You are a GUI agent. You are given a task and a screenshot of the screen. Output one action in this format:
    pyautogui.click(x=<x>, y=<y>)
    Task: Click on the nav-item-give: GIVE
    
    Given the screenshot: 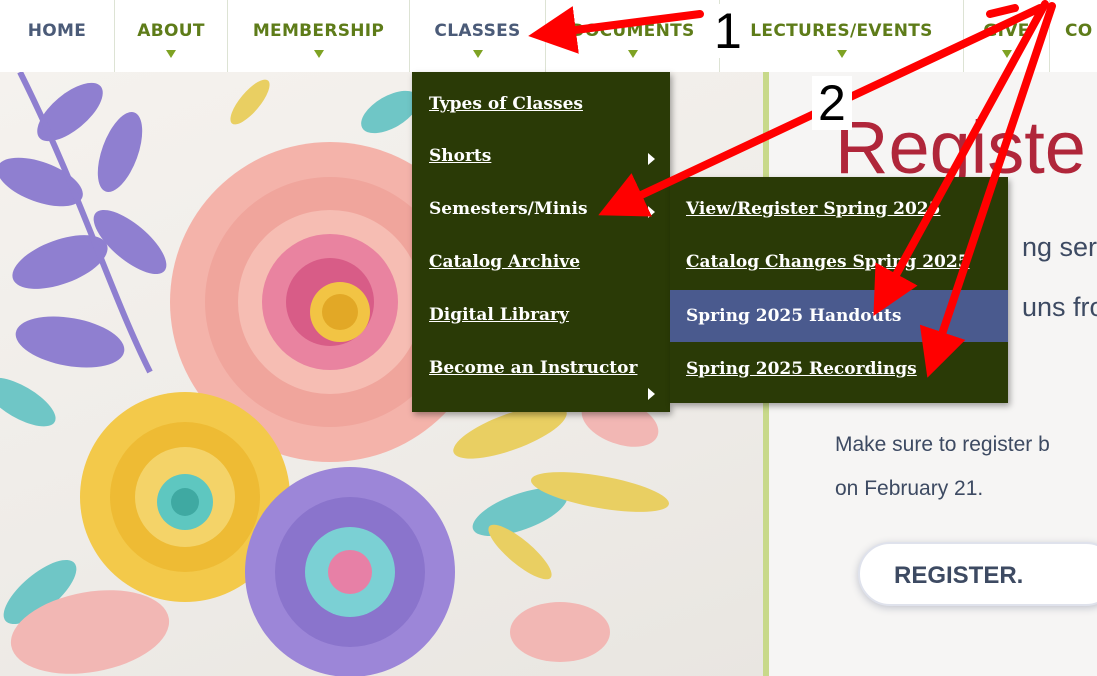 What is the action you would take?
    pyautogui.click(x=1007, y=36)
    